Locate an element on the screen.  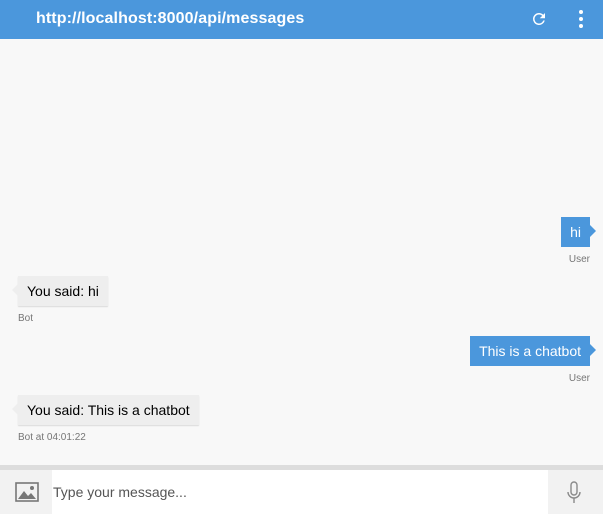
user-message: hi User is located at coordinates (578, 241).